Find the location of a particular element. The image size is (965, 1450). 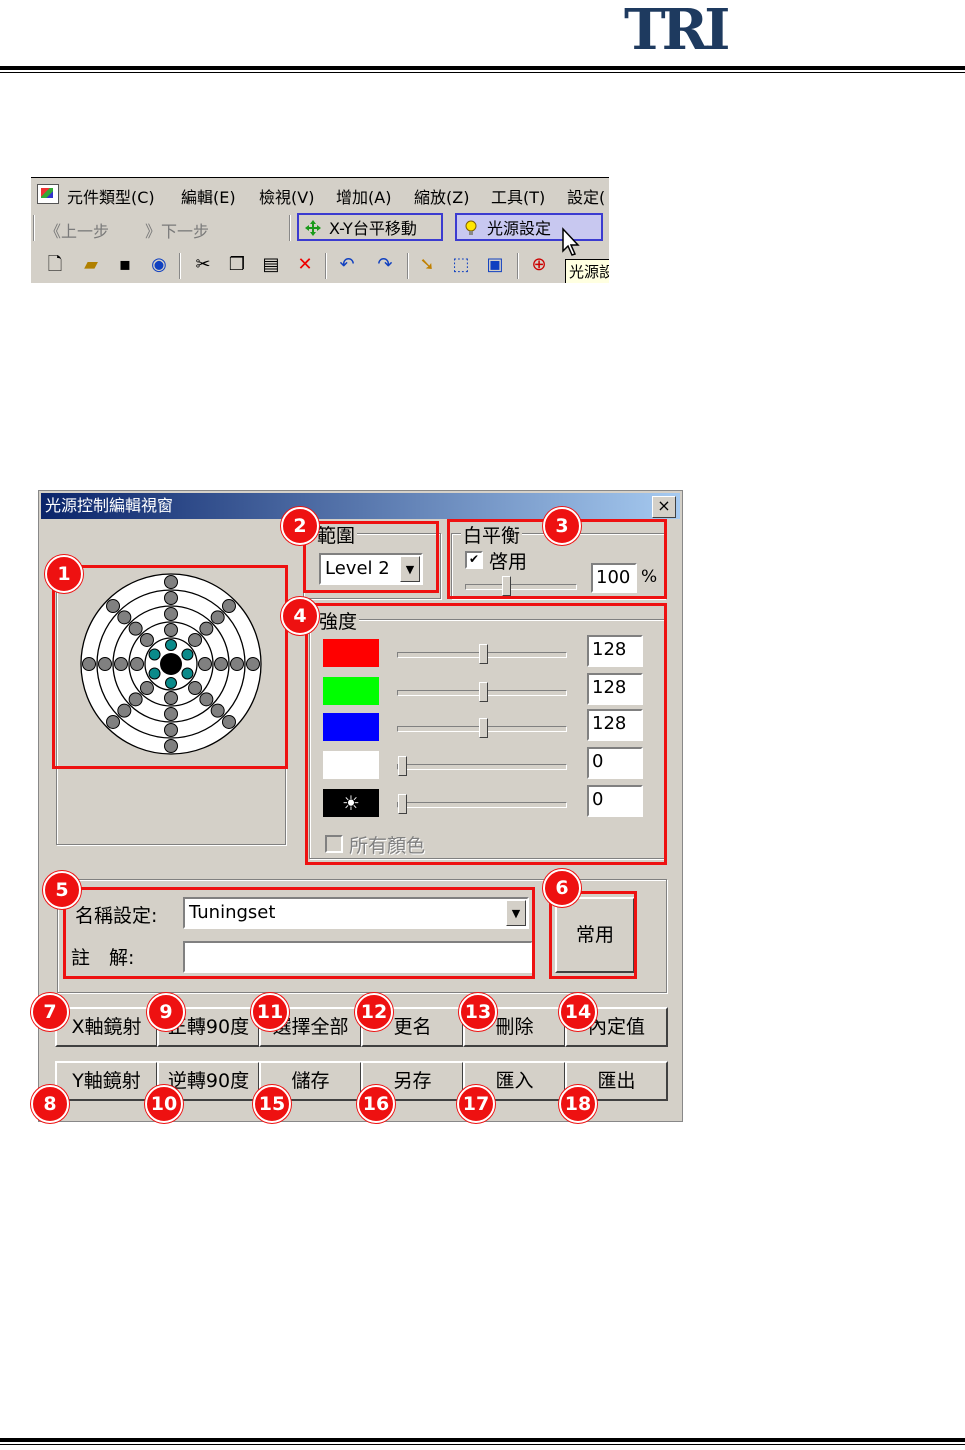

delete-icon: ✕ is located at coordinates (305, 265).